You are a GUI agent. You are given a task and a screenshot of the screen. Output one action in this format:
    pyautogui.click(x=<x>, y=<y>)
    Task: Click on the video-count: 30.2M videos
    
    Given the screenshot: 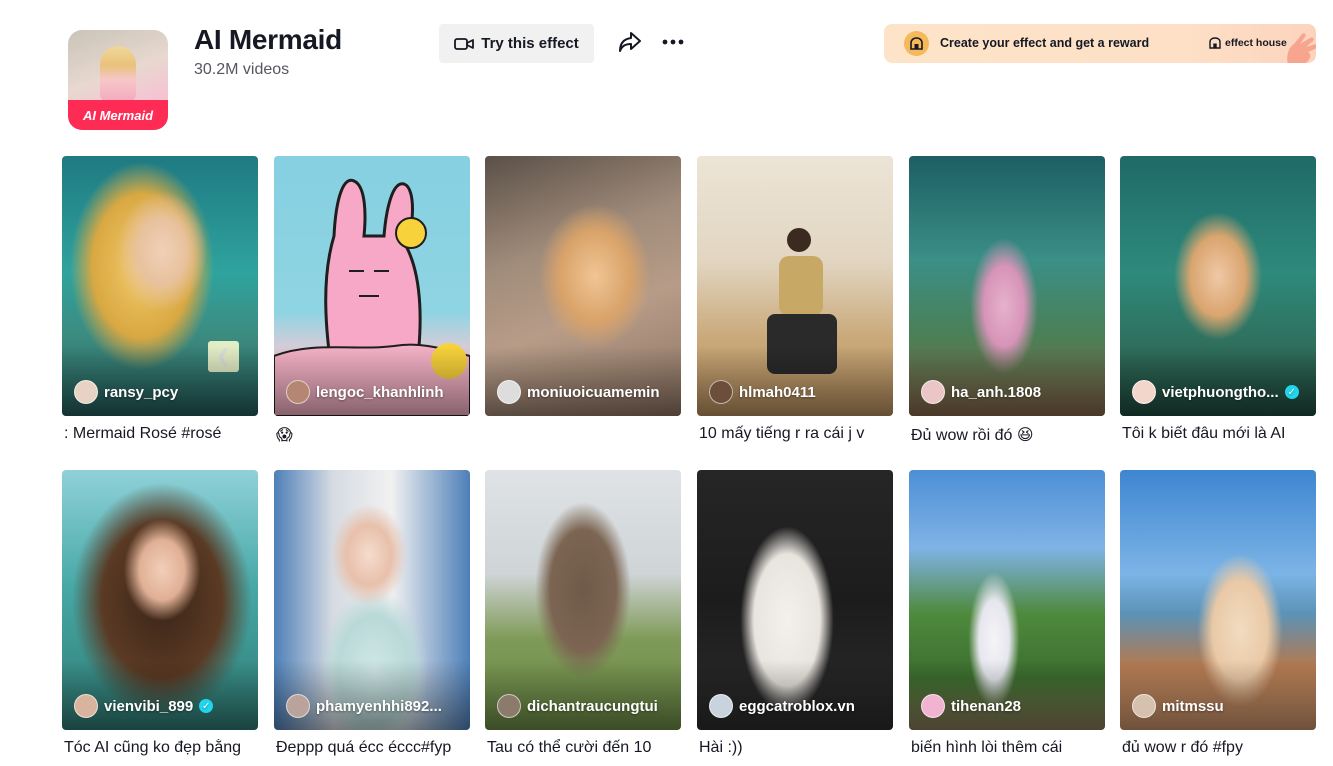 What is the action you would take?
    pyautogui.click(x=242, y=69)
    